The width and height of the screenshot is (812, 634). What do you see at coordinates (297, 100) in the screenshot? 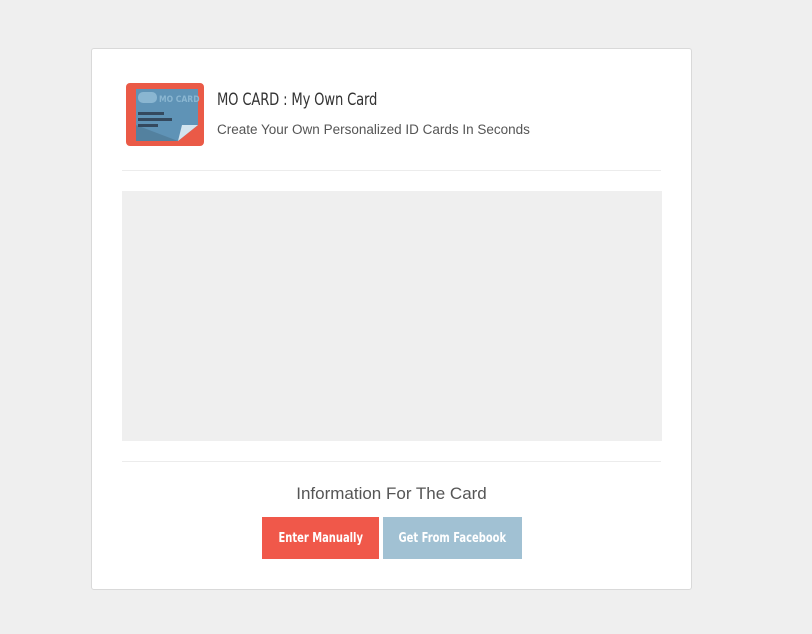
I see `app-title: MO CARD : My Own Card` at bounding box center [297, 100].